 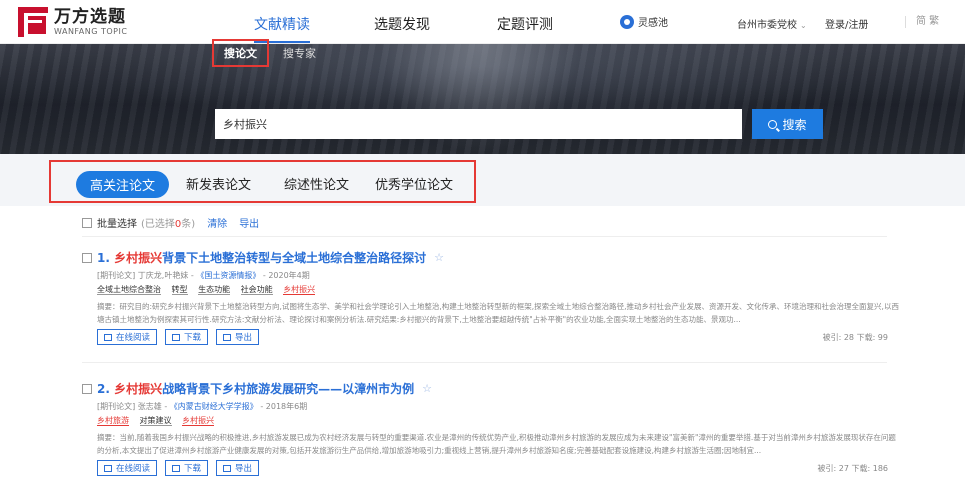 What do you see at coordinates (772, 23) in the screenshot?
I see `organization-dropdown: 台州市委党校 ⌄` at bounding box center [772, 23].